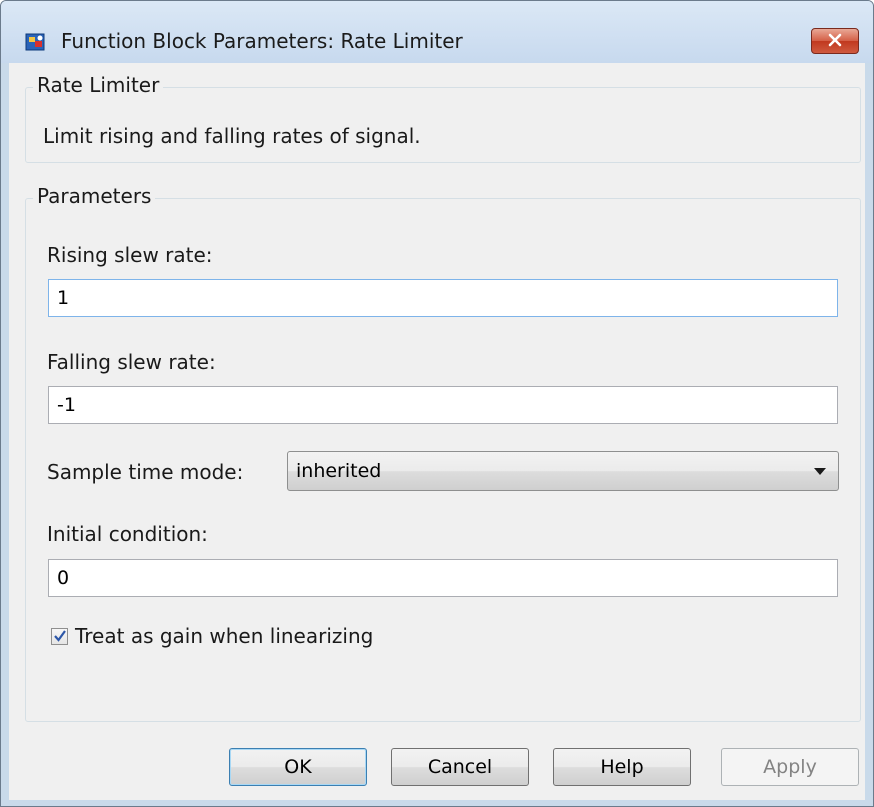 The image size is (874, 807). Describe the element at coordinates (145, 472) in the screenshot. I see `sample-time-mode-label: Sample time mode:` at that location.